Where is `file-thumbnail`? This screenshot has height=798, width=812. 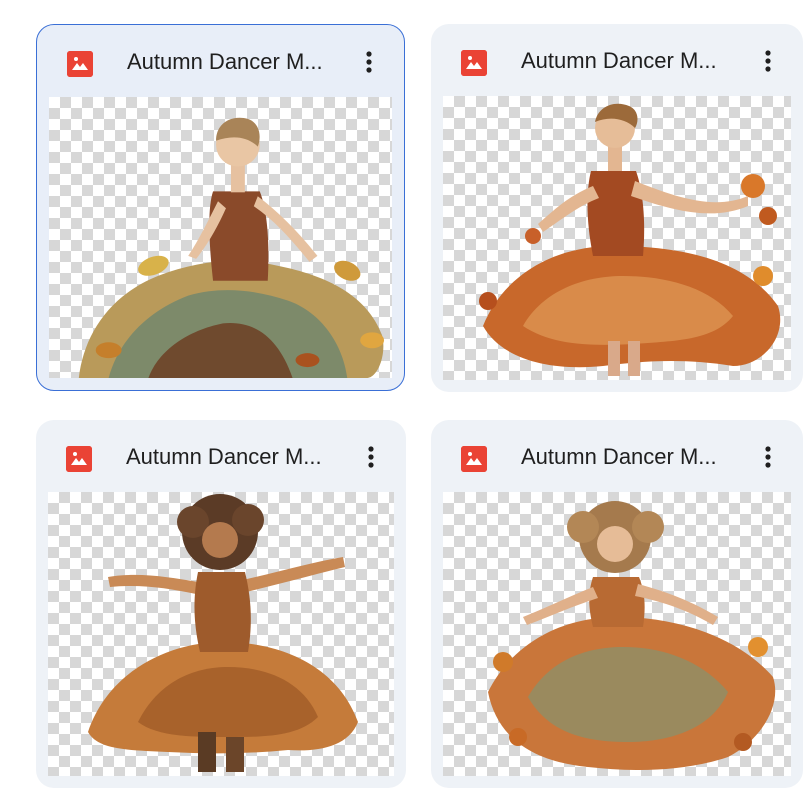
file-thumbnail is located at coordinates (220, 237).